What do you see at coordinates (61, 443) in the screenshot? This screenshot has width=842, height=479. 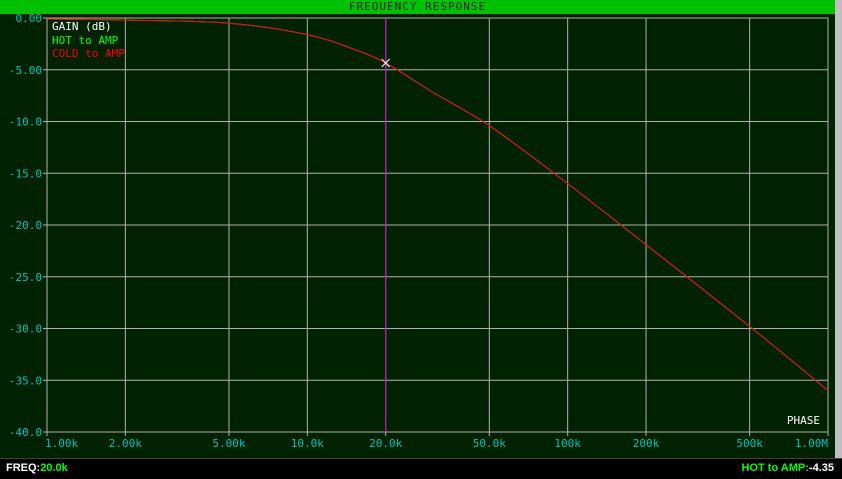 I see `x-tick-label: 1.00k` at bounding box center [61, 443].